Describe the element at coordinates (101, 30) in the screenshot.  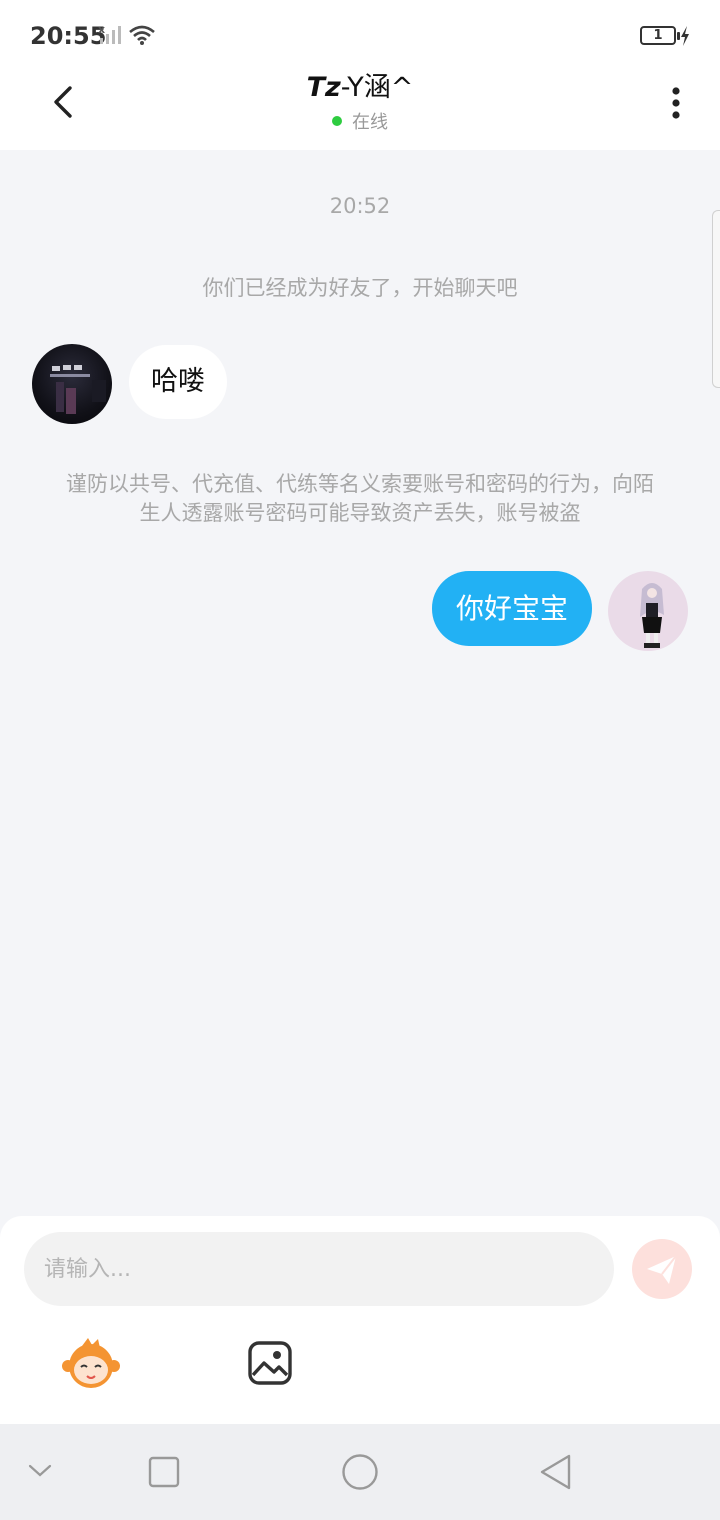
I see `svg-text: x` at that location.